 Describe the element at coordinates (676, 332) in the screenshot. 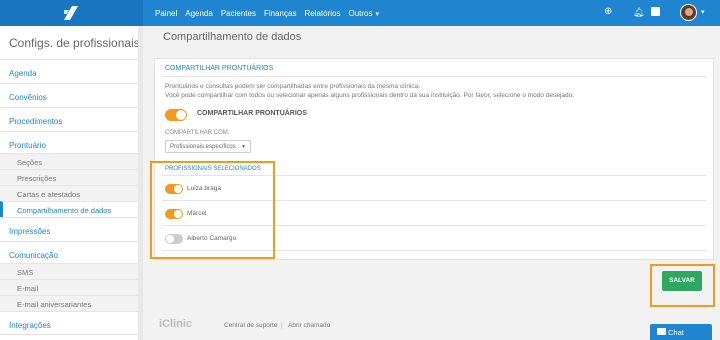

I see `chat-label: Chat` at that location.